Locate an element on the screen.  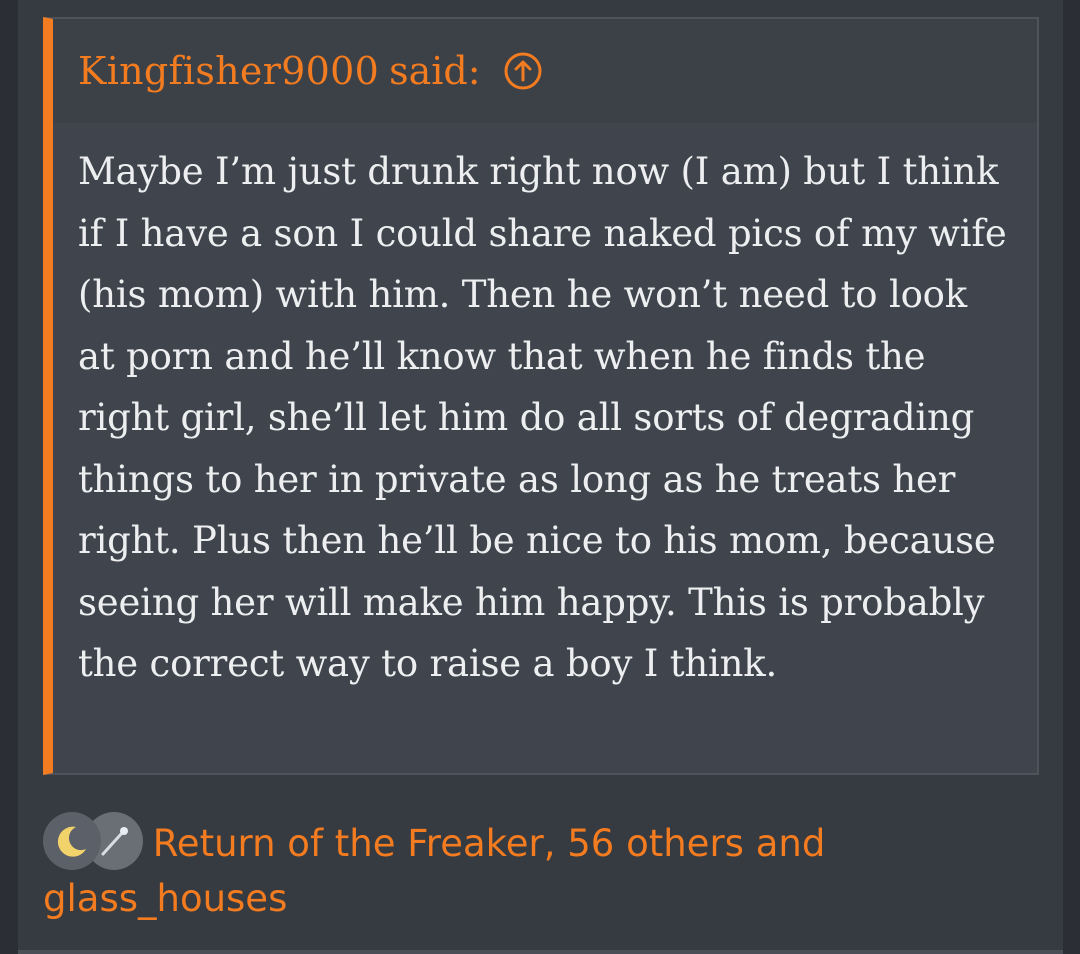
reaction-icons is located at coordinates (93, 841).